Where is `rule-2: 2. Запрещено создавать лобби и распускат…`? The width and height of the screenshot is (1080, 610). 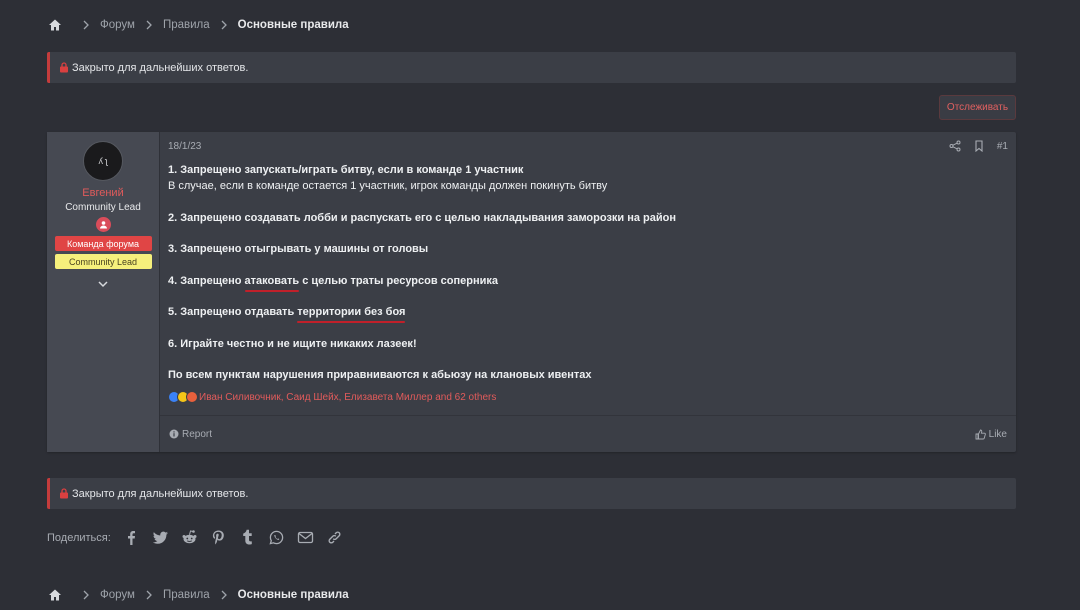 rule-2: 2. Запрещено создавать лобби и распускат… is located at coordinates (422, 217).